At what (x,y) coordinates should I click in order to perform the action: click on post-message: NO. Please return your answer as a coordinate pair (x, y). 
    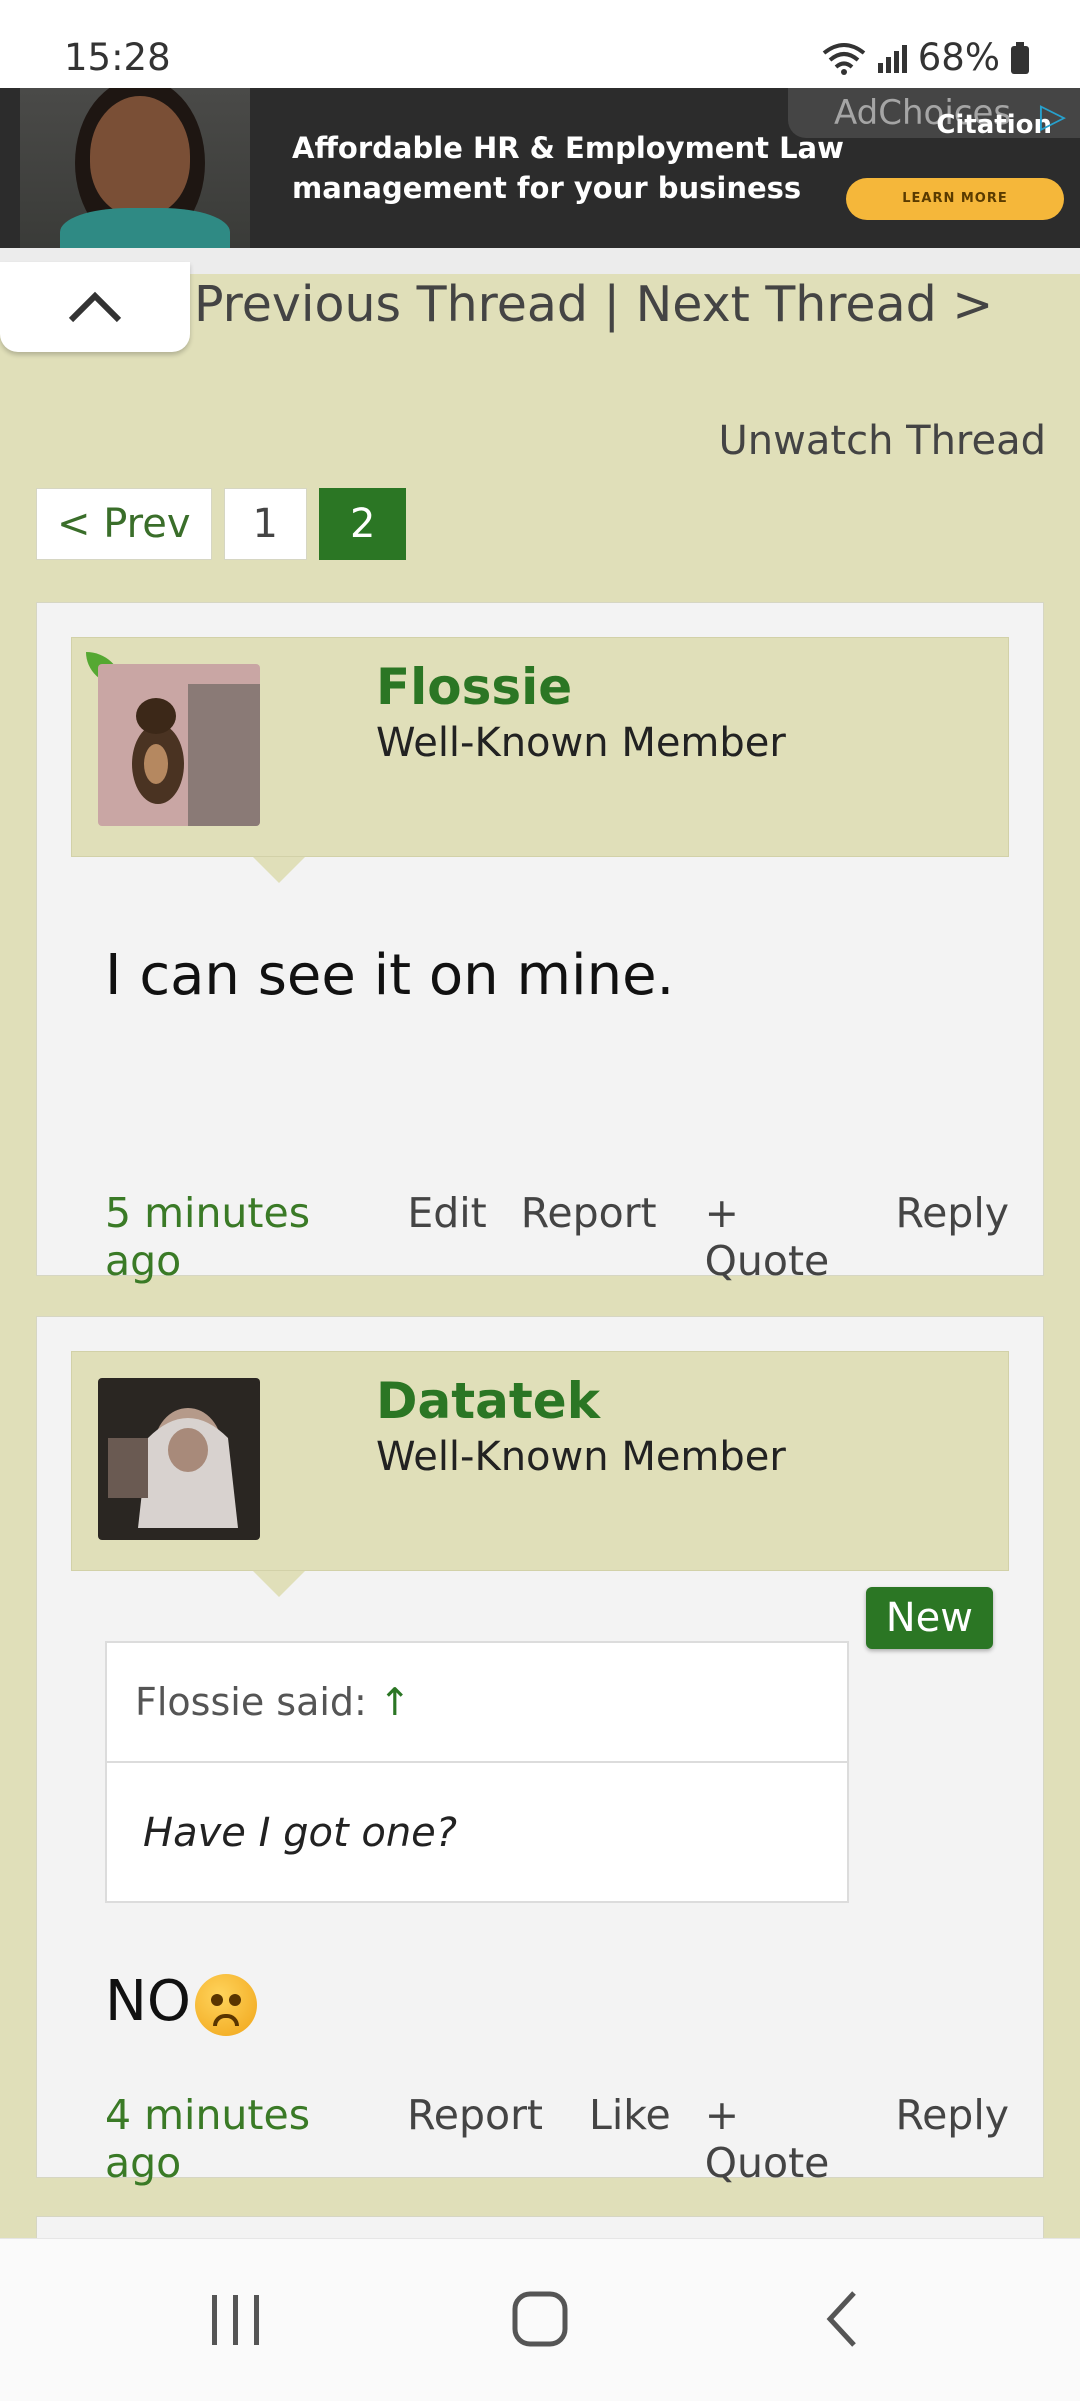
    Looking at the image, I should click on (148, 2001).